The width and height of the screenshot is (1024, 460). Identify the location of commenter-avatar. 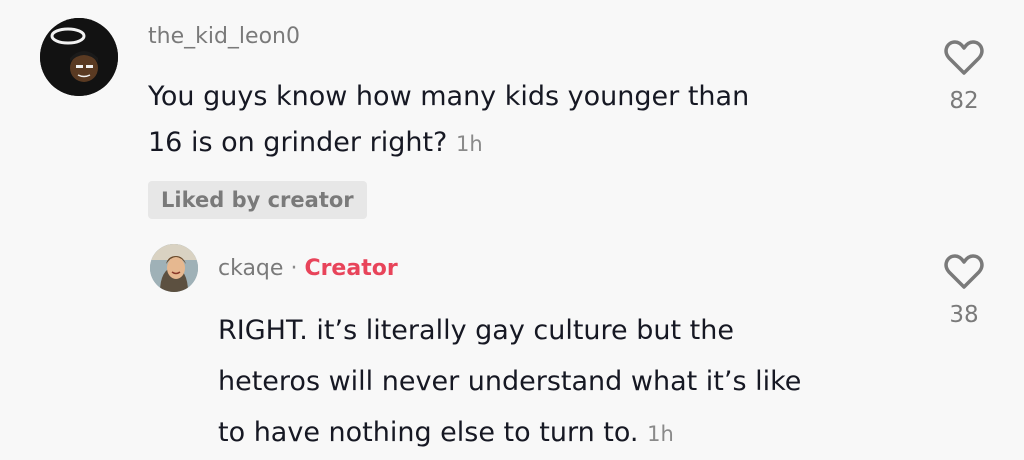
(79, 57).